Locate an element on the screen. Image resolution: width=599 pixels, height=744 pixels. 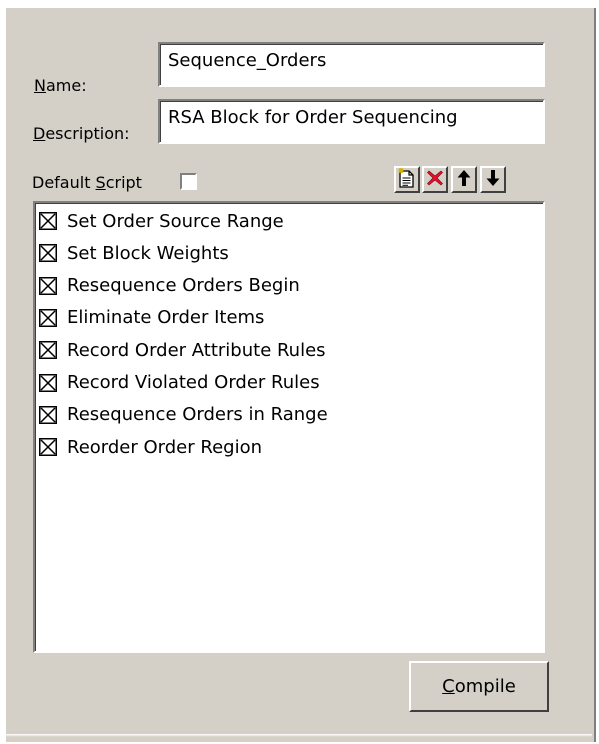
delete-icon is located at coordinates (435, 180).